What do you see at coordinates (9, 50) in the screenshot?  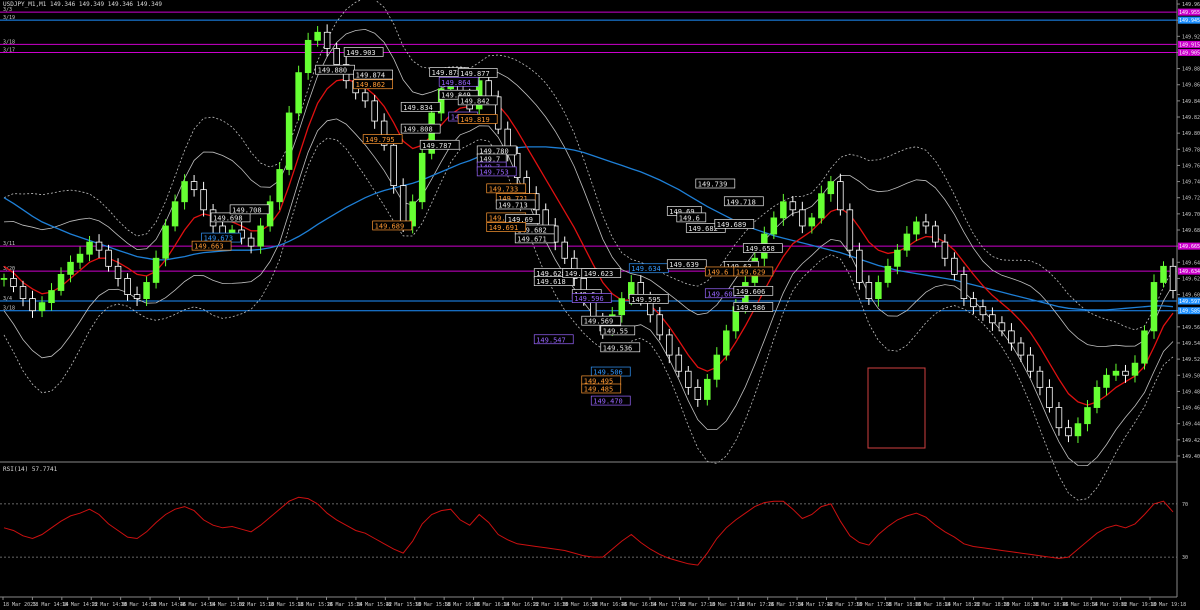 I see `level-date-label: 3/17` at bounding box center [9, 50].